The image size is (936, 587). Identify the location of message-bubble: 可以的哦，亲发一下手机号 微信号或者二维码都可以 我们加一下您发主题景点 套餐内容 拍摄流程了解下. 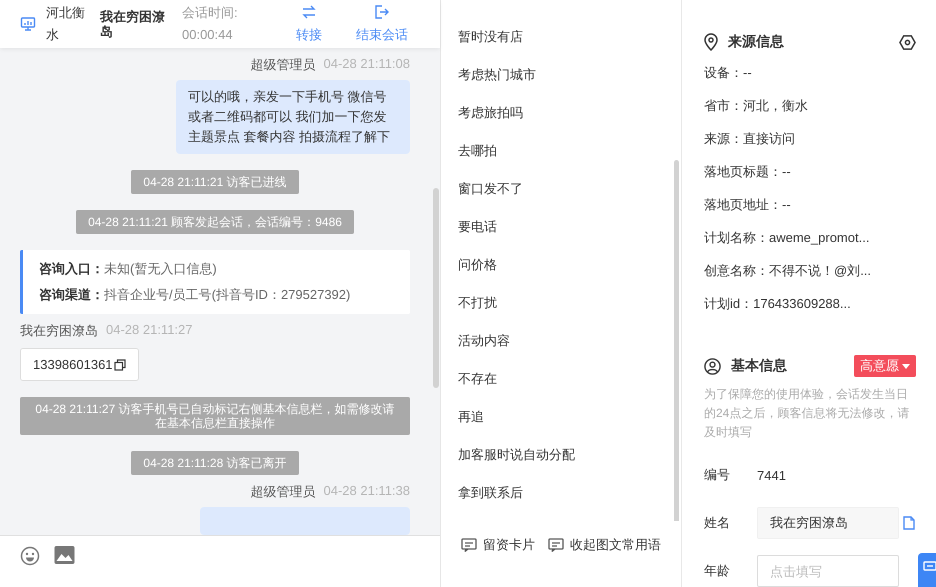
(293, 117).